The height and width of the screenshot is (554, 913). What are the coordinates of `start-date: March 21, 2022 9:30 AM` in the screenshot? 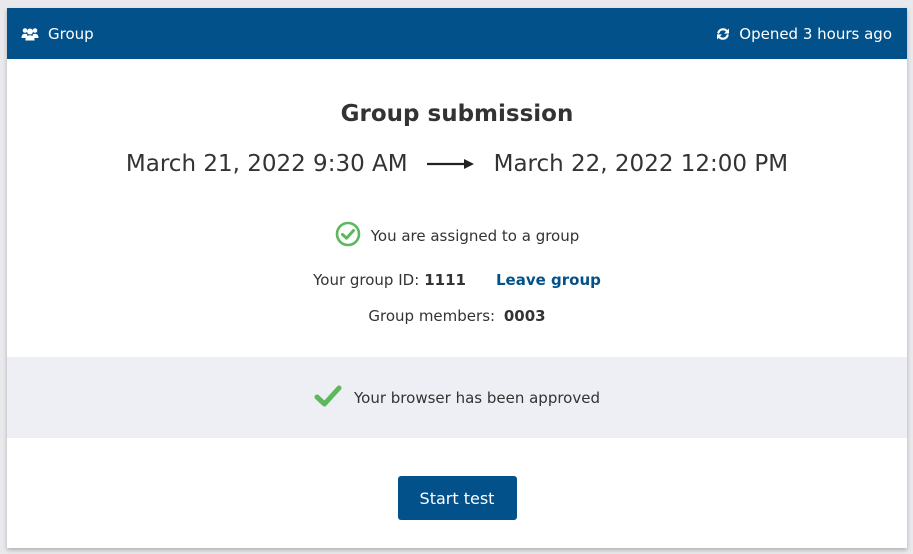 It's located at (266, 164).